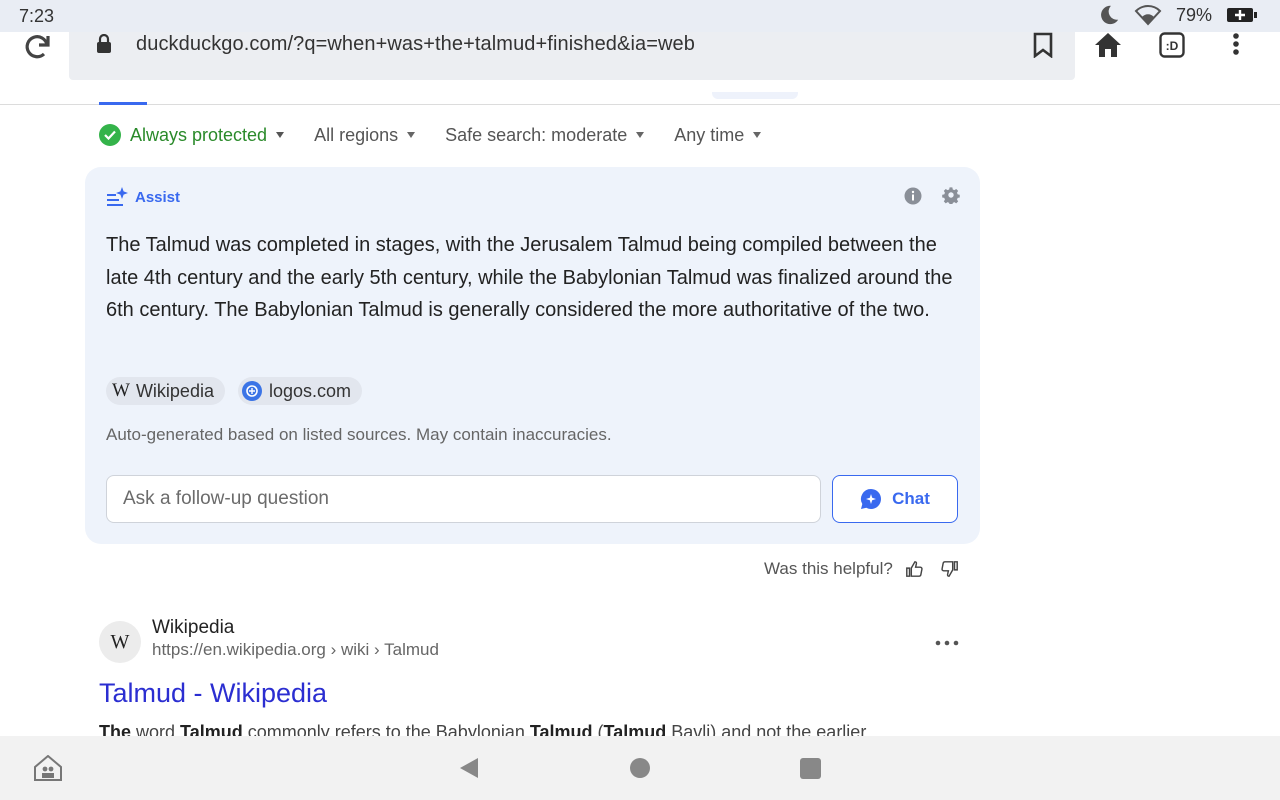 The width and height of the screenshot is (1280, 800). I want to click on assist-header: Assist, so click(143, 197).